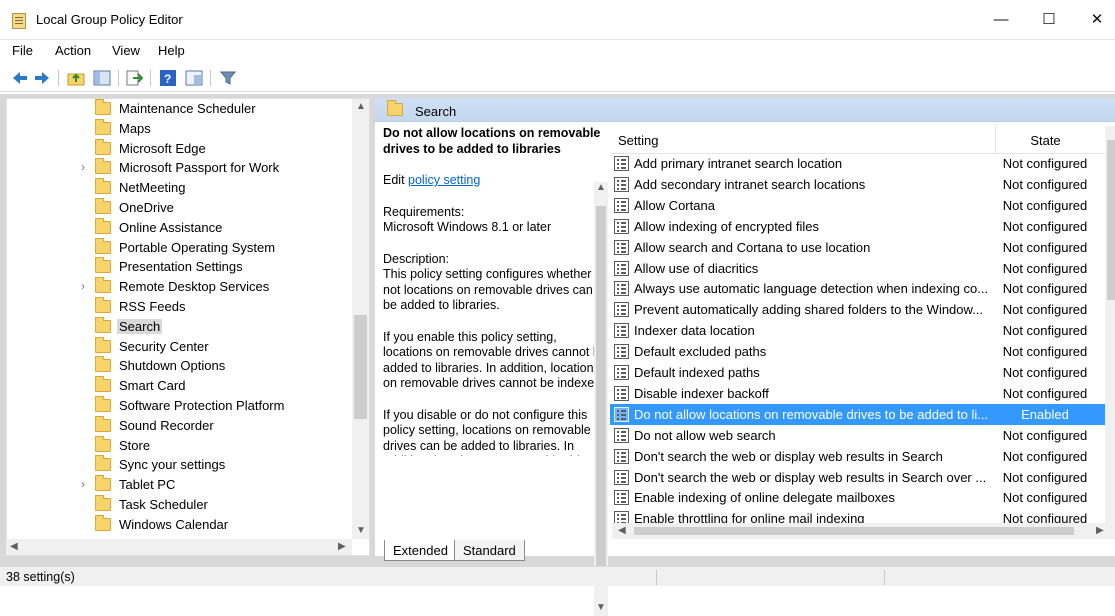 The height and width of the screenshot is (616, 1115). What do you see at coordinates (1111, 220) in the screenshot?
I see `list-scroll-thumb` at bounding box center [1111, 220].